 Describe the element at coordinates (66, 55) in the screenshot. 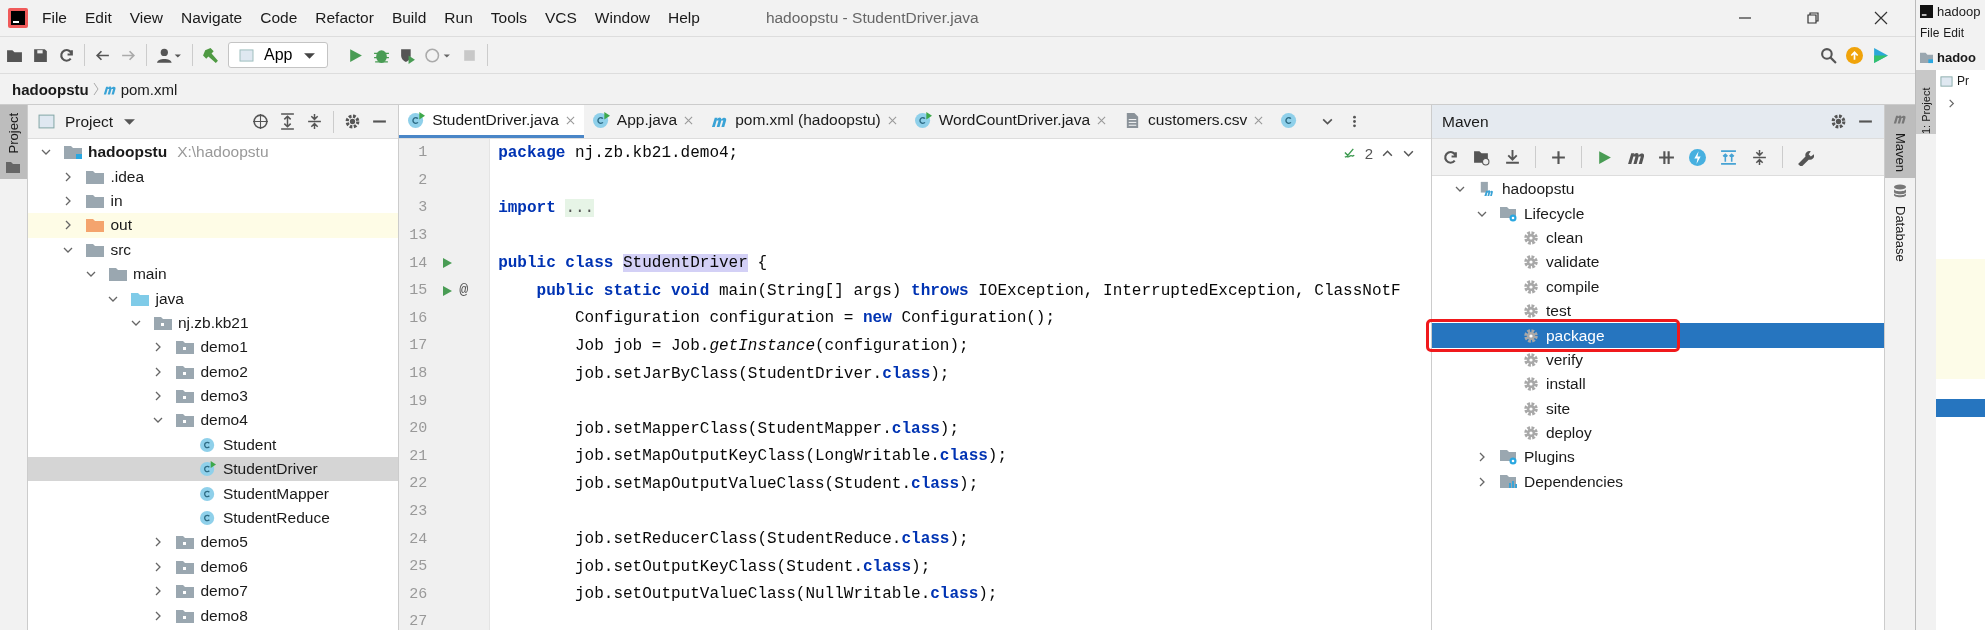

I see `sync-icon` at that location.